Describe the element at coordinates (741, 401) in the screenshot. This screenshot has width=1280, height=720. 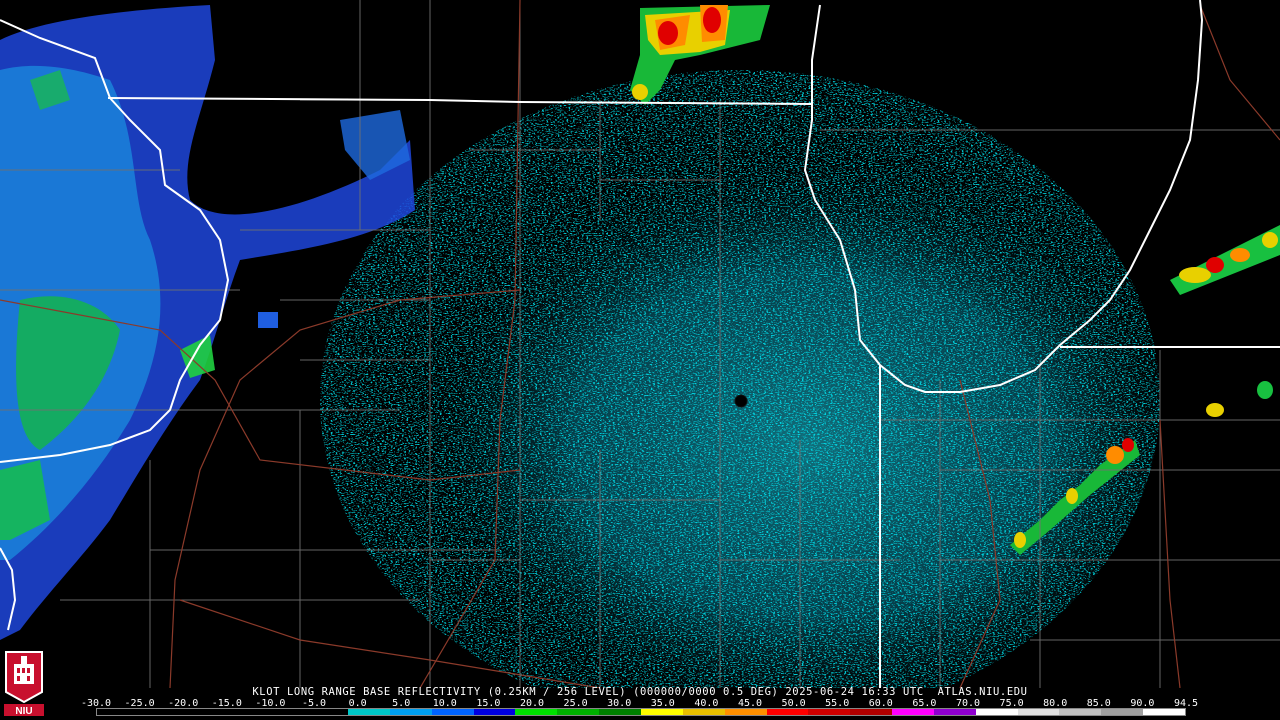
I see `radar-site-marker` at that location.